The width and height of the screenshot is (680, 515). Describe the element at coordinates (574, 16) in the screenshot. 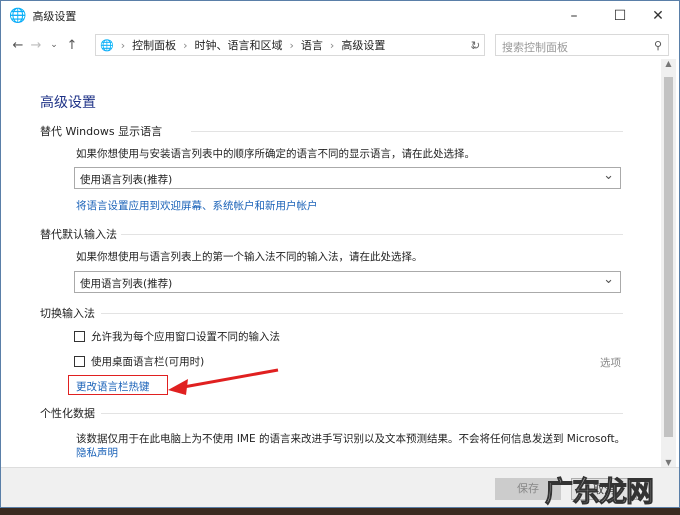

I see `minimize-button: –` at that location.